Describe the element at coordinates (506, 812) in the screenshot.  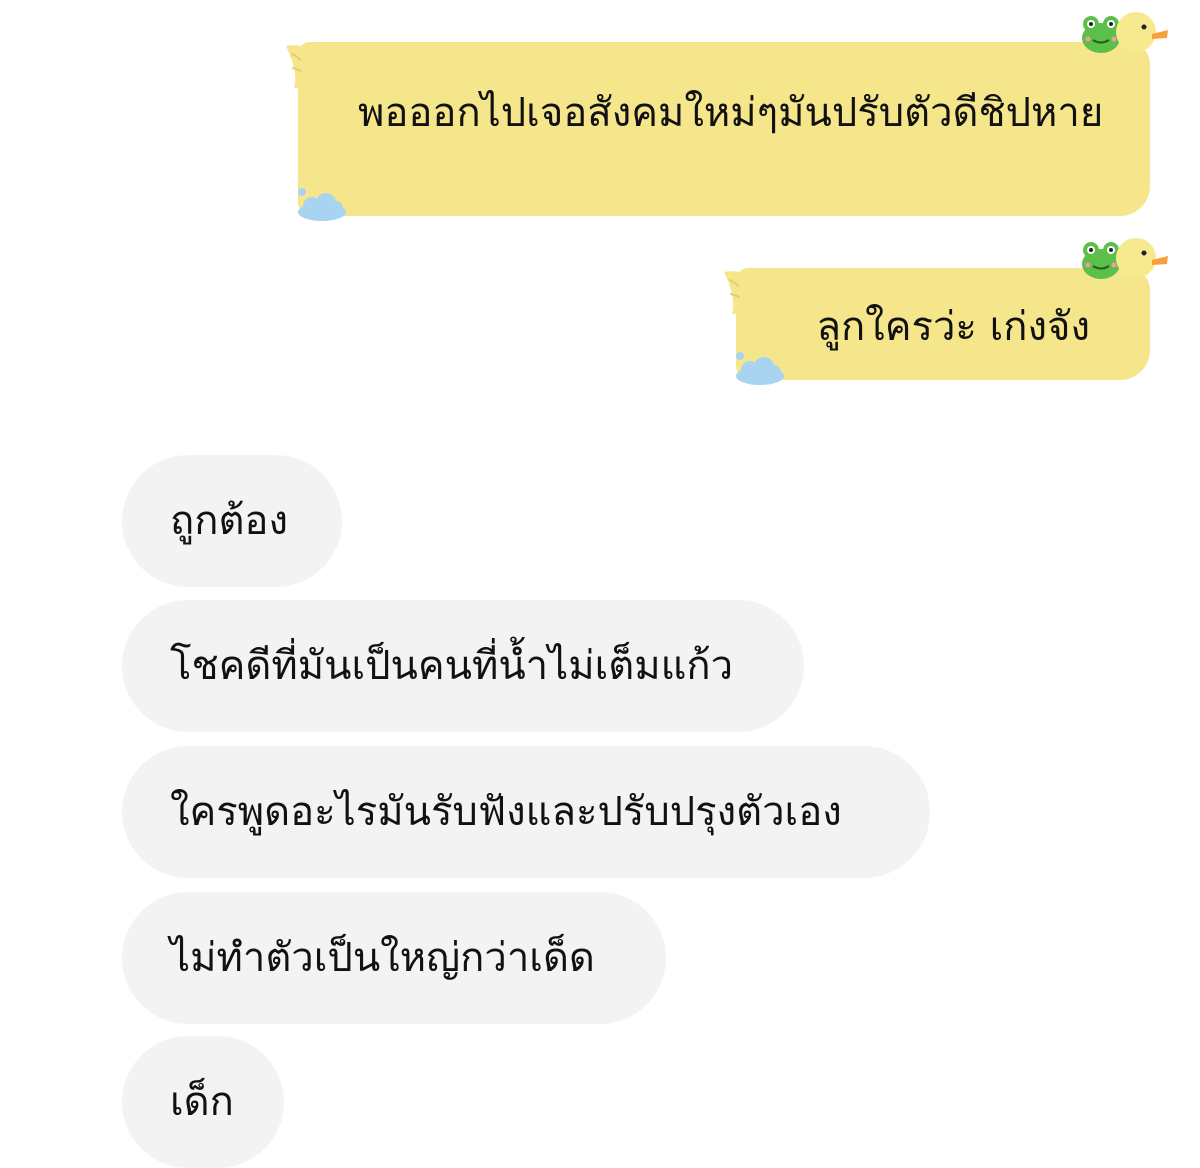
I see `message-text: ใครพูดอะไรมันรับฟังและปรับปรุงตัวเอง` at that location.